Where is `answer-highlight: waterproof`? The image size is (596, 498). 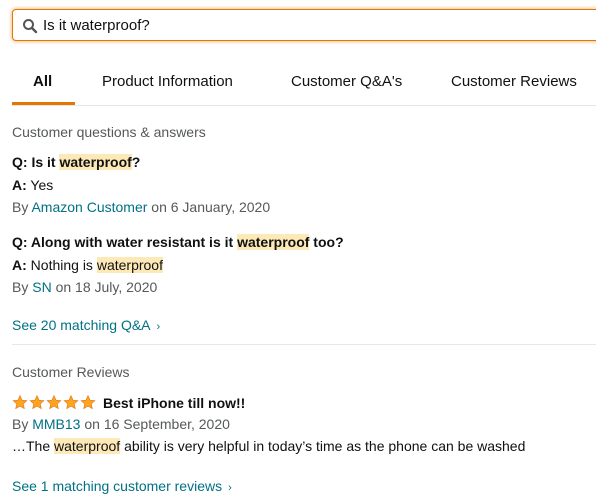
answer-highlight: waterproof is located at coordinates (129, 265).